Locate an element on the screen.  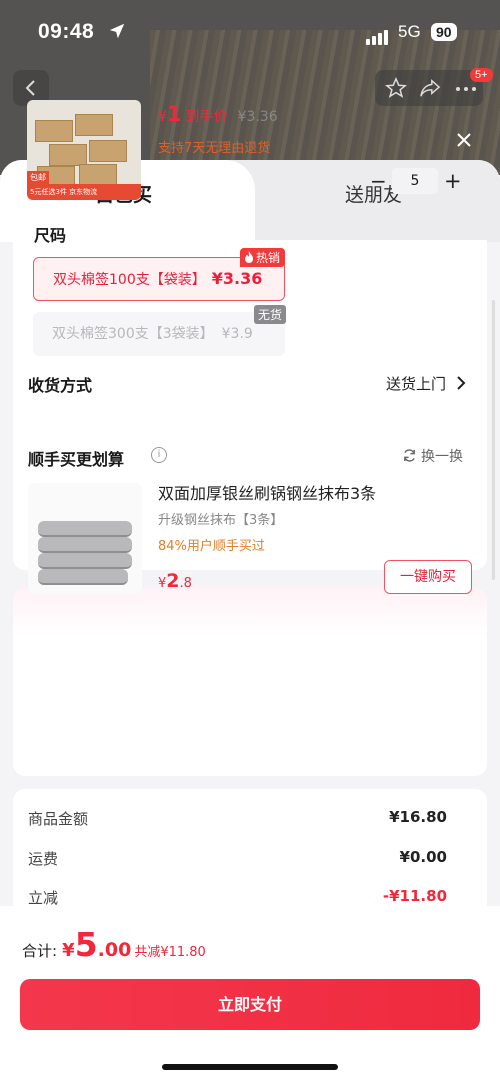
addon-item-title: 双面加厚银丝刷锅钢丝抹布3条 is located at coordinates (267, 492).